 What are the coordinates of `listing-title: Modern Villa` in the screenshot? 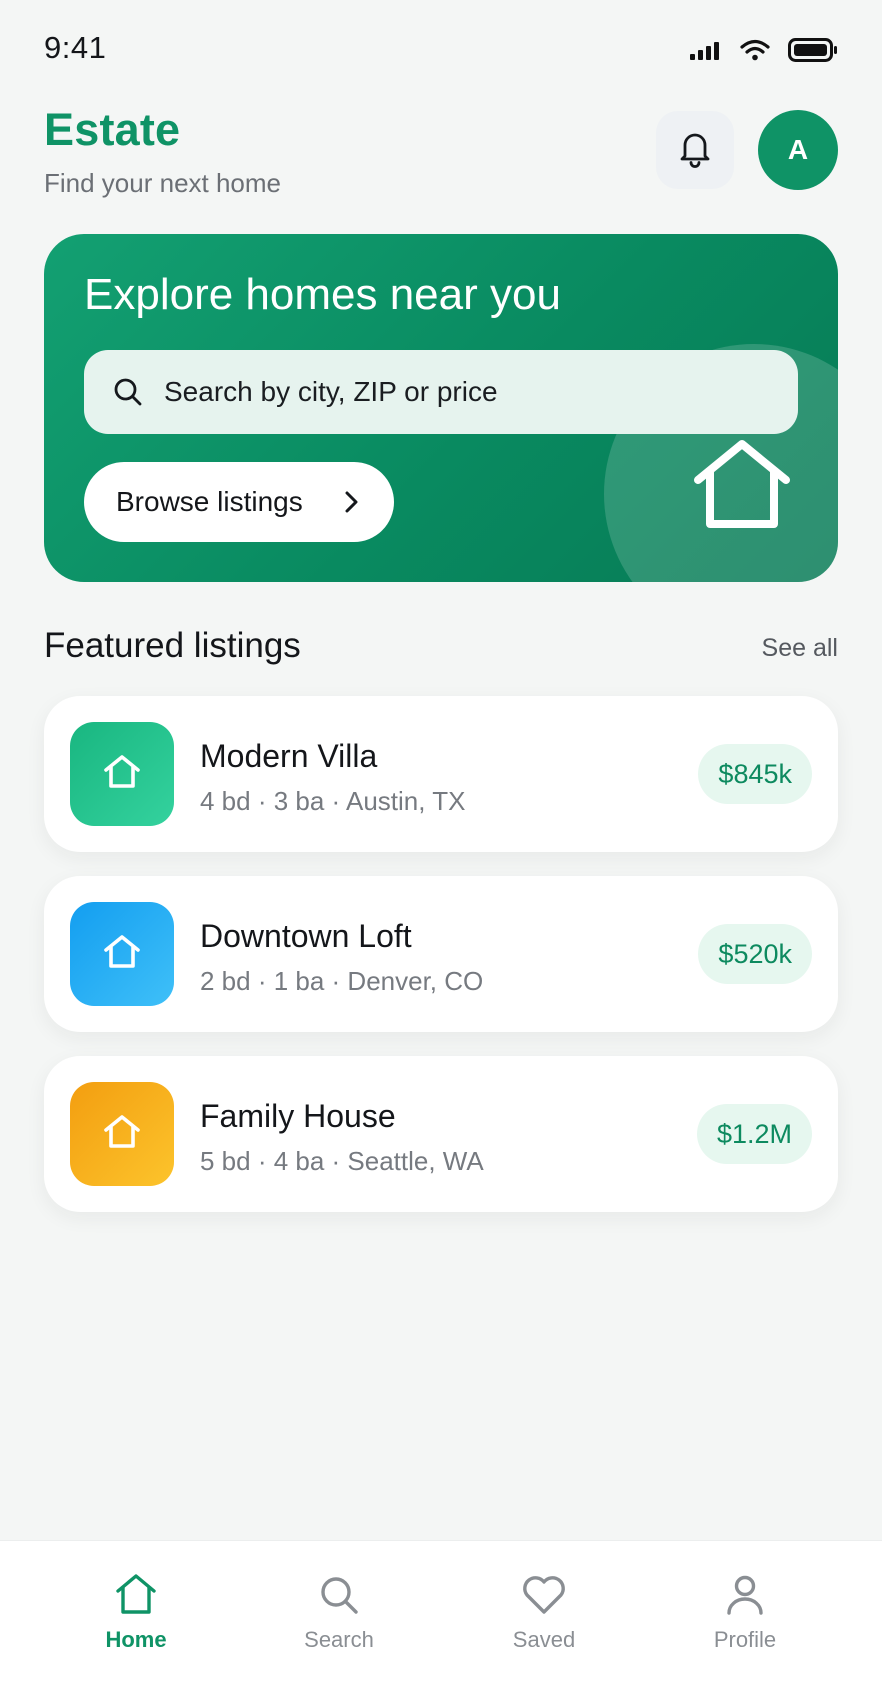 It's located at (289, 756).